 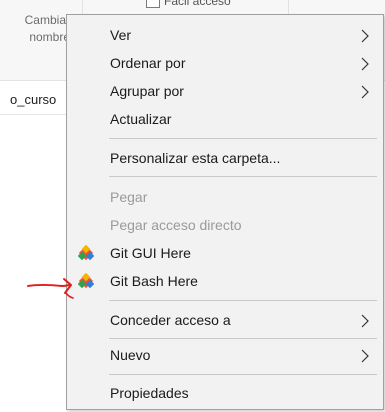 I want to click on menu-item-pegar-acceso-directo: Pegar acceso directo, so click(x=225, y=225).